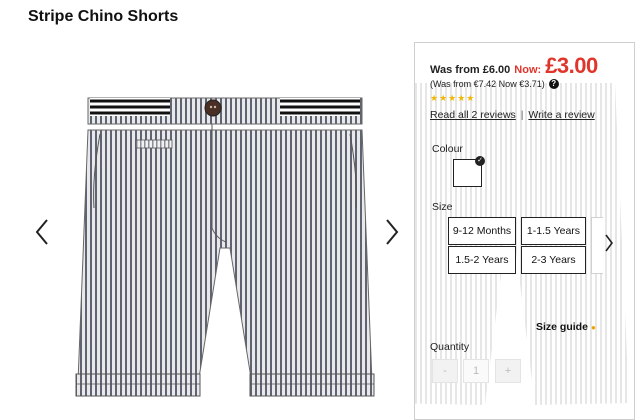 Image resolution: width=642 pixels, height=420 pixels. I want to click on chevron-left-icon, so click(41, 232).